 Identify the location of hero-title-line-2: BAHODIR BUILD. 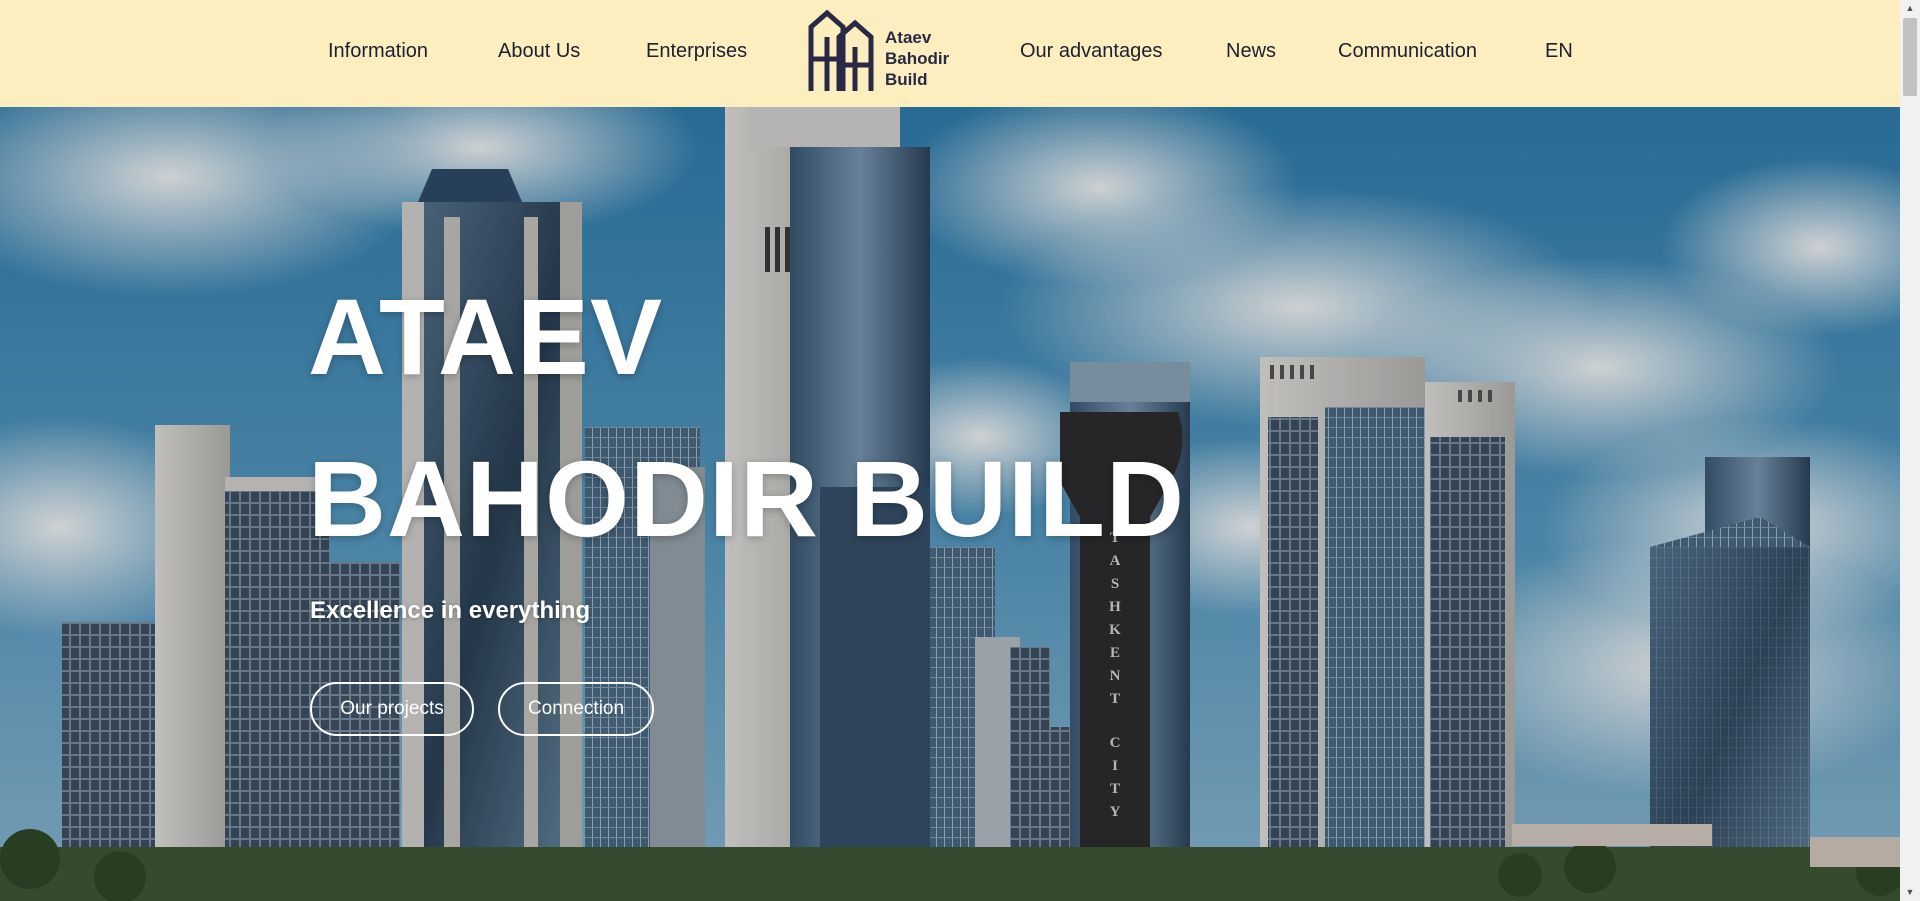
(746, 498).